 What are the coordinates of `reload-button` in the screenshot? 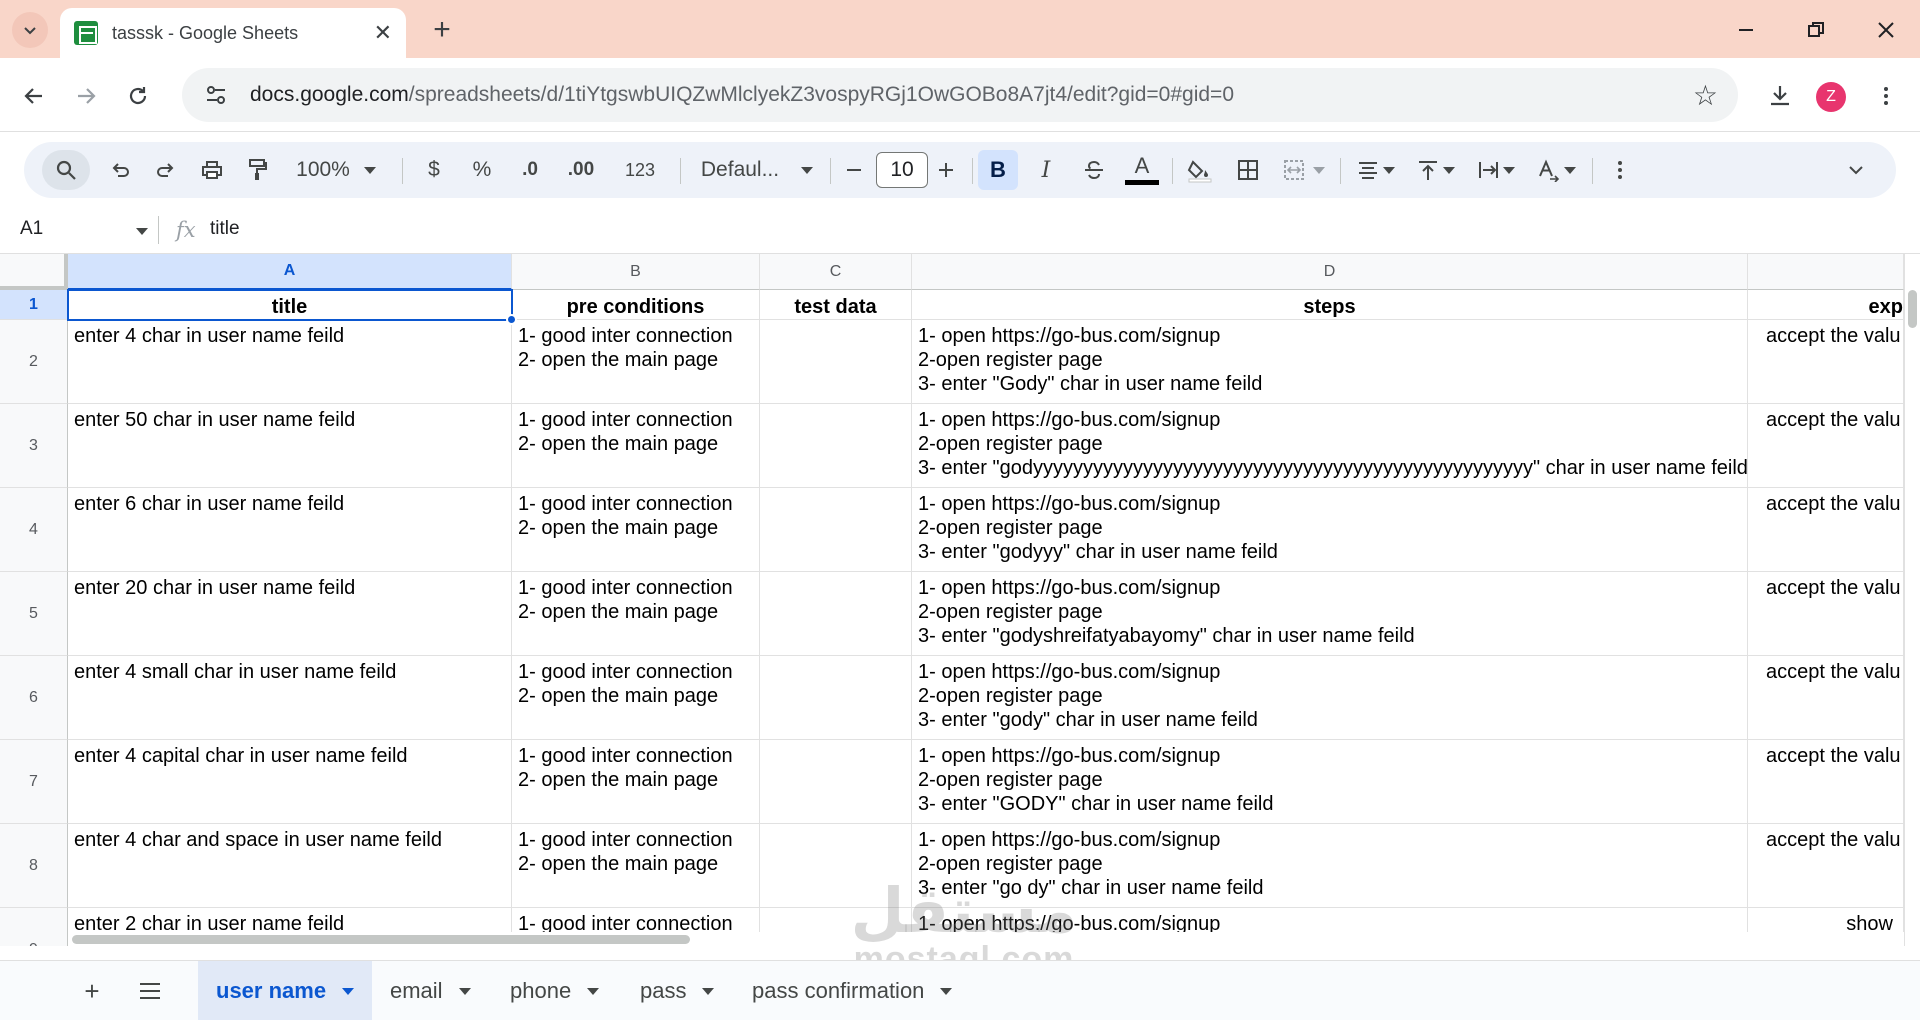 It's located at (138, 96).